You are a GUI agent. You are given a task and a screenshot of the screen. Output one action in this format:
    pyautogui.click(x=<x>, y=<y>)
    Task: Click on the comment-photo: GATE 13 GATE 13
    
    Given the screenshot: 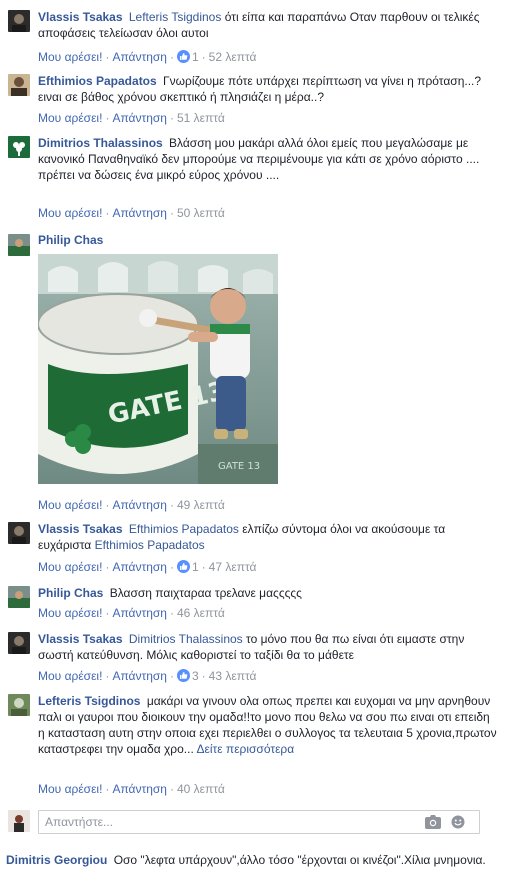 What is the action you would take?
    pyautogui.click(x=158, y=369)
    